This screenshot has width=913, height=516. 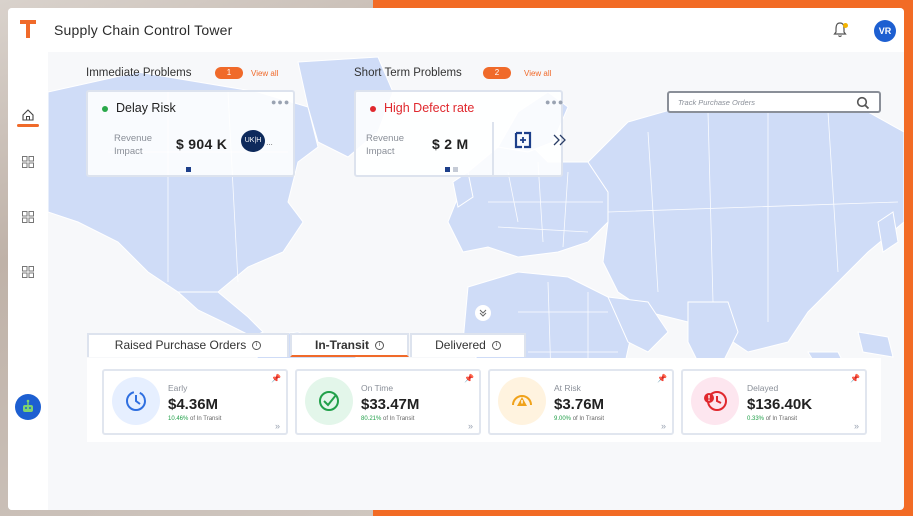 I want to click on kpi-subtext: 10.46% of In Transit, so click(x=195, y=419).